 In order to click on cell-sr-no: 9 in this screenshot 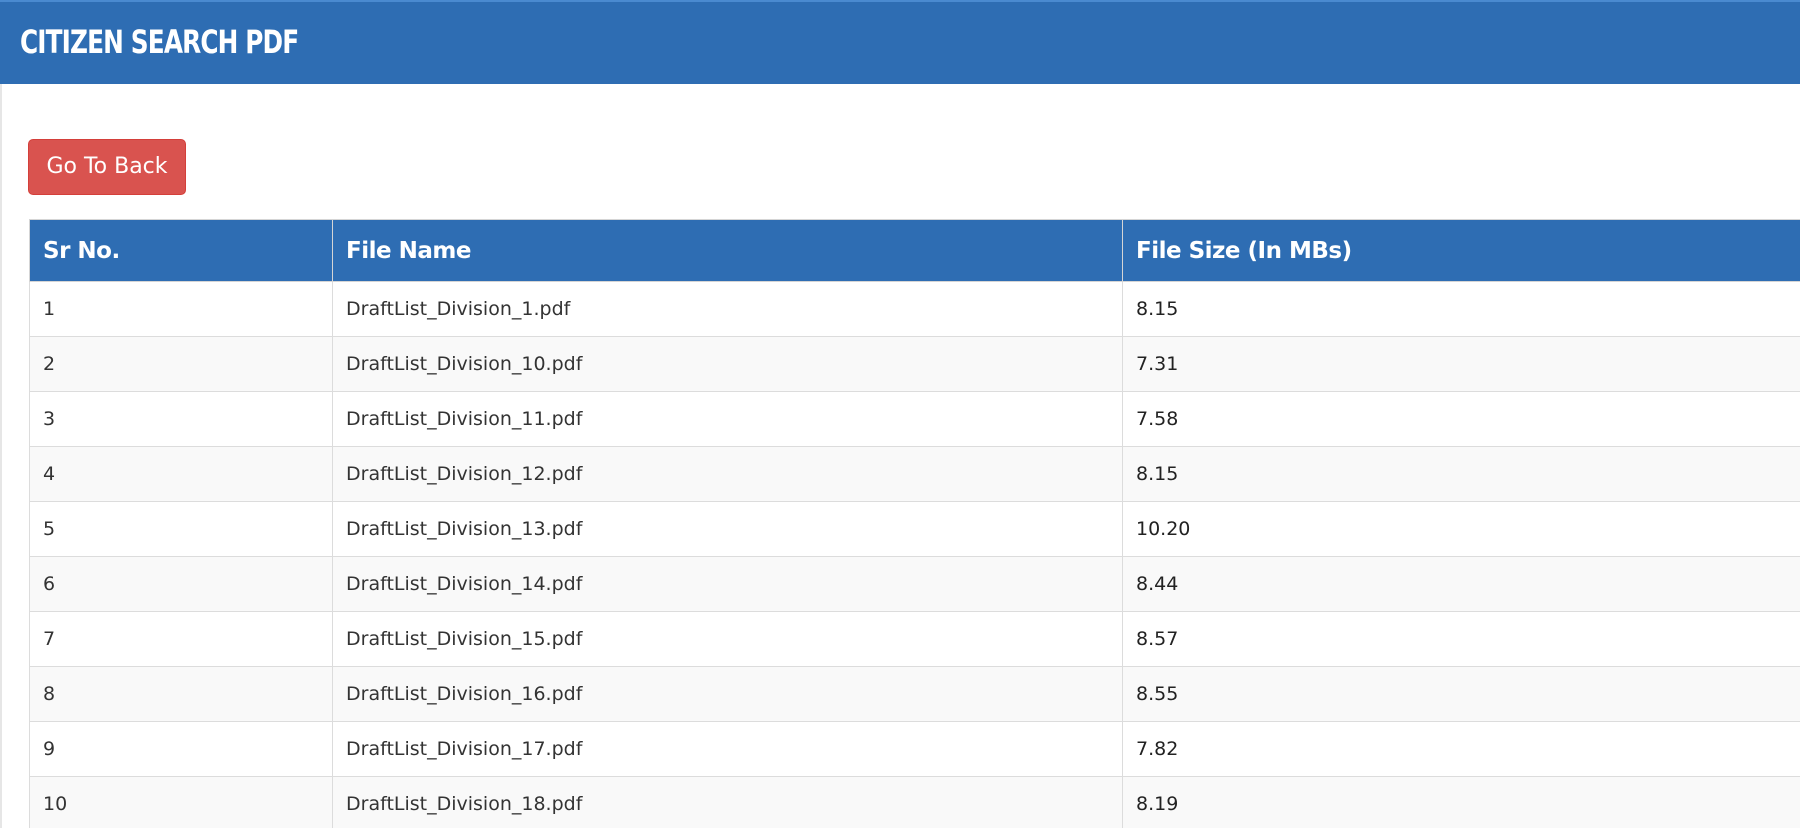, I will do `click(181, 749)`.